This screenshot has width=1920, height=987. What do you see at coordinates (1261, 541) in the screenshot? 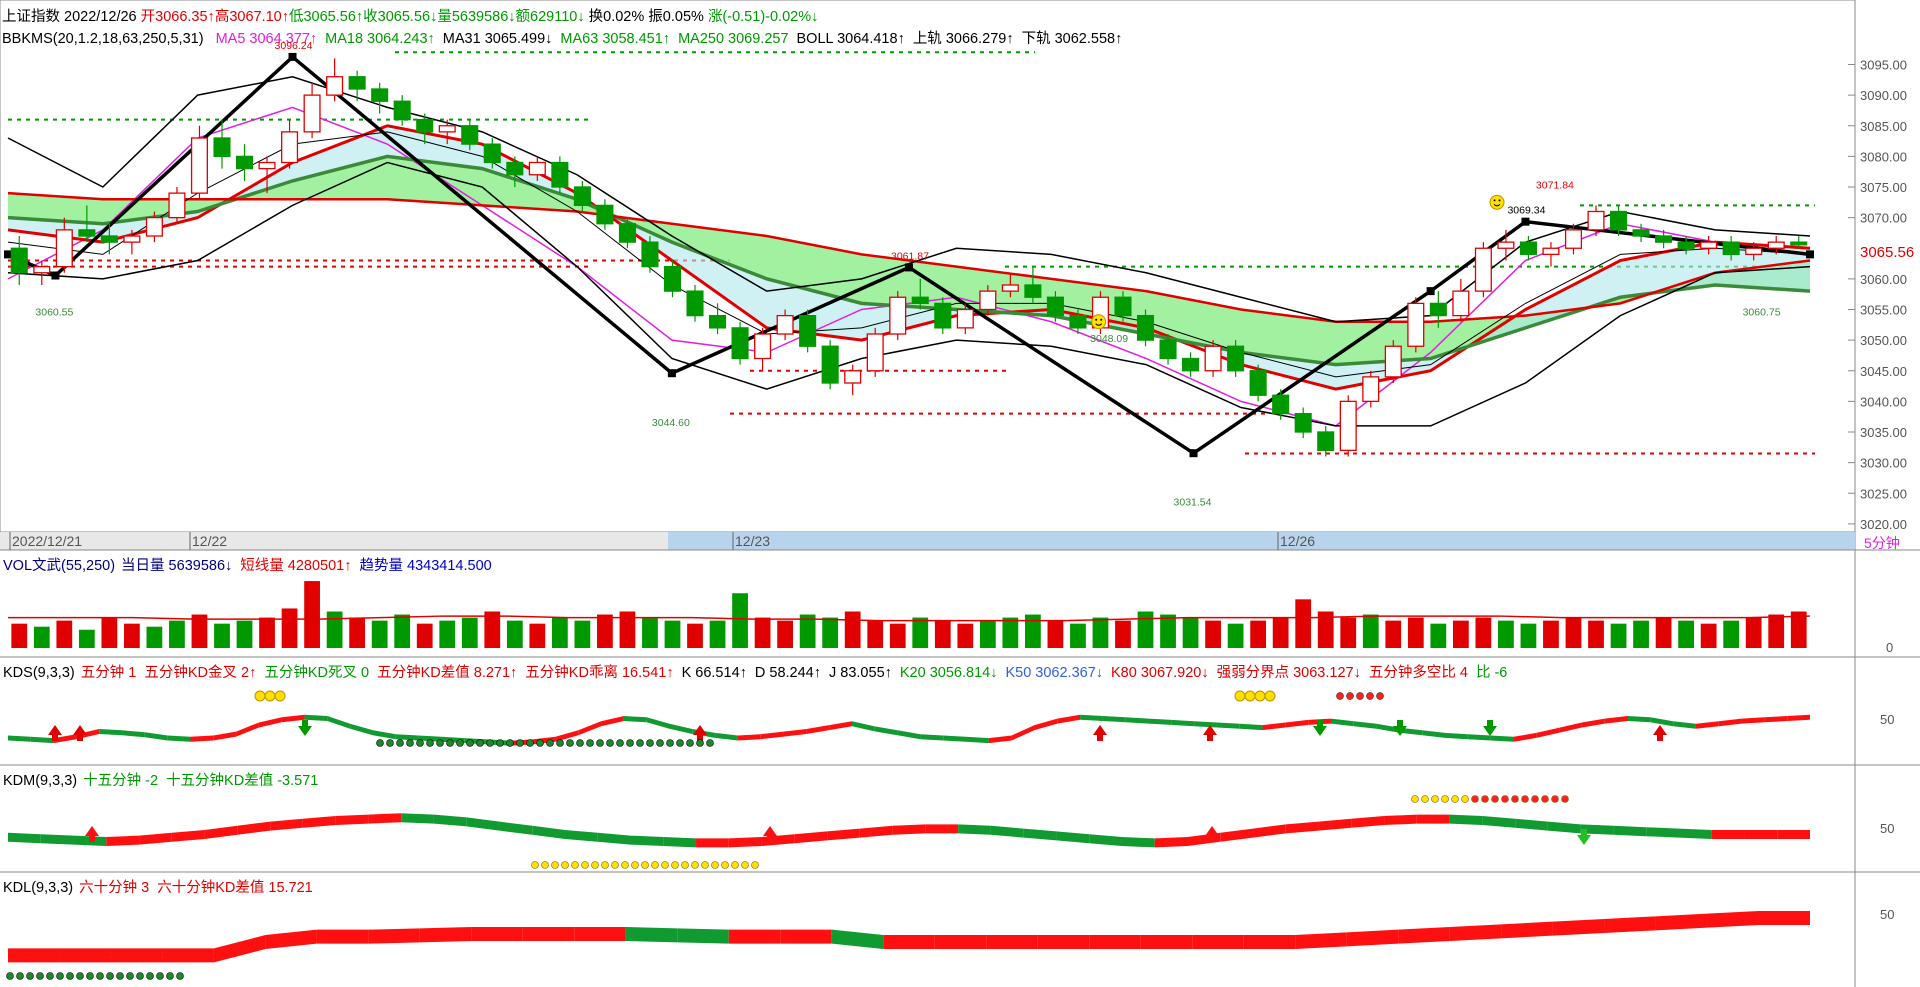
I see `time-bar-highlight` at bounding box center [1261, 541].